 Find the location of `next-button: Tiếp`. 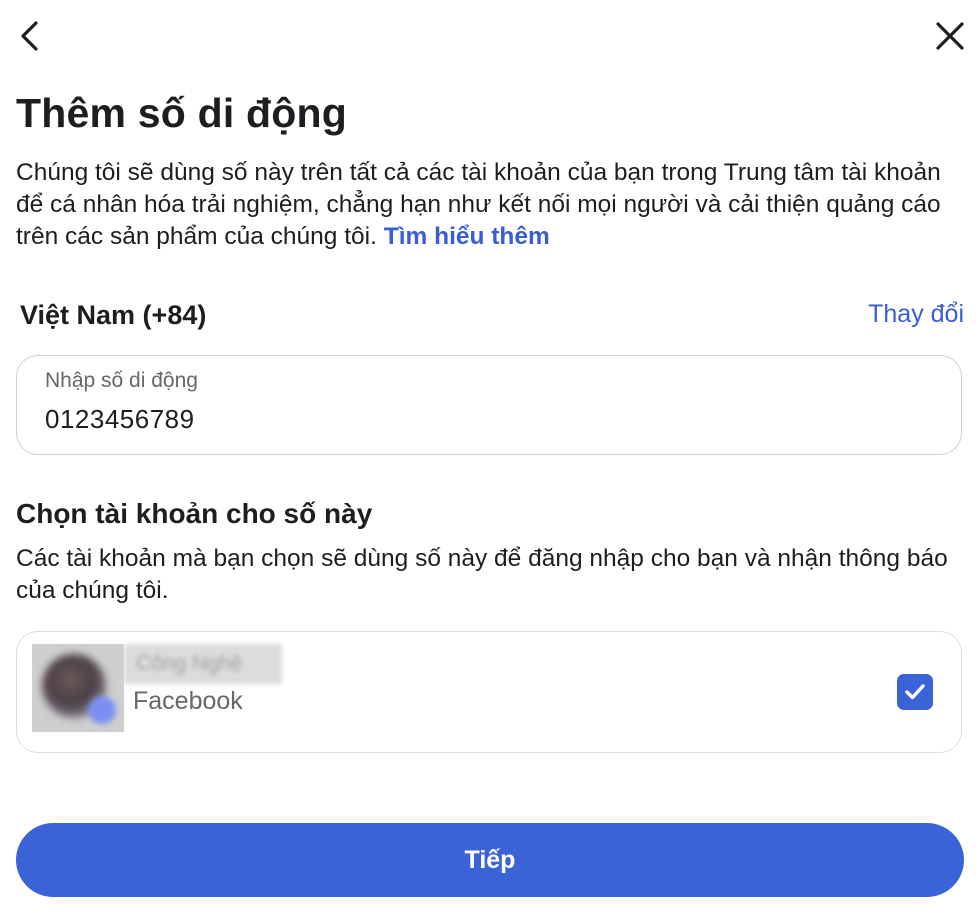

next-button: Tiếp is located at coordinates (490, 860).